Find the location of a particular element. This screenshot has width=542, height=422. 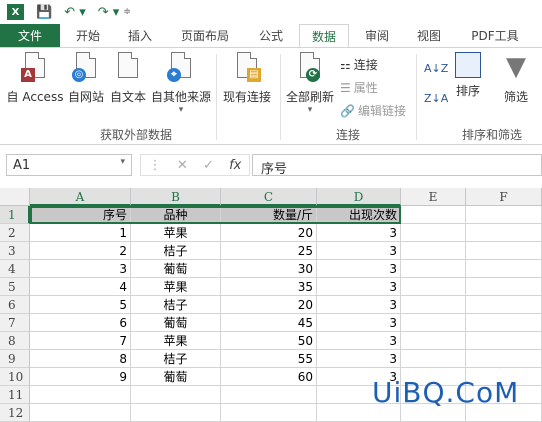

row-header: 12 is located at coordinates (15, 413).